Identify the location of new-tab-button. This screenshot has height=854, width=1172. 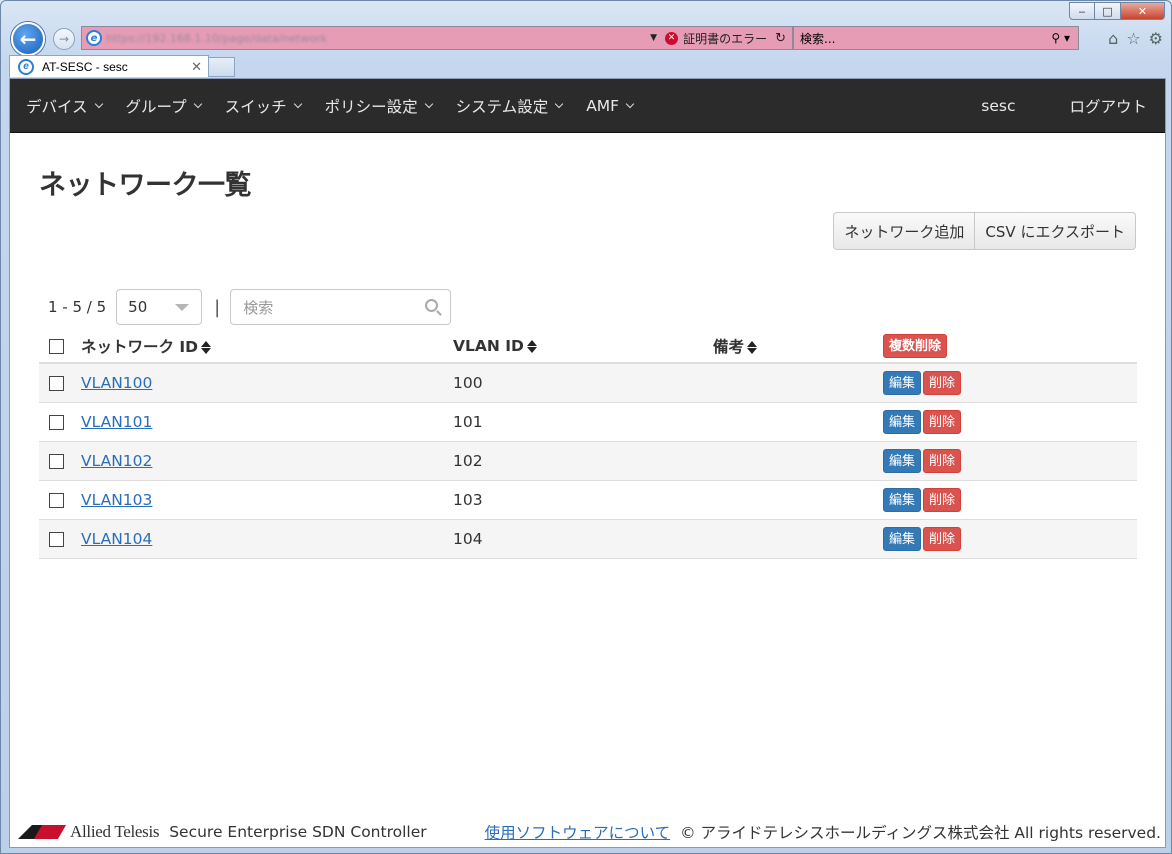
(222, 67).